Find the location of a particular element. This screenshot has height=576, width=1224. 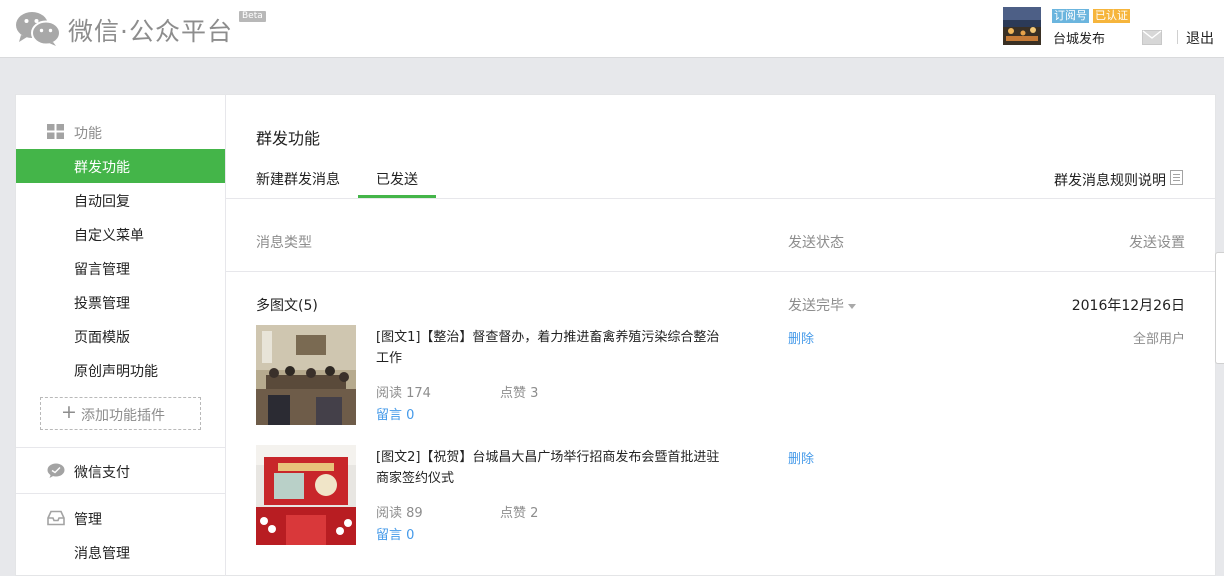

sidebar-item-label: 投票管理 is located at coordinates (102, 304).